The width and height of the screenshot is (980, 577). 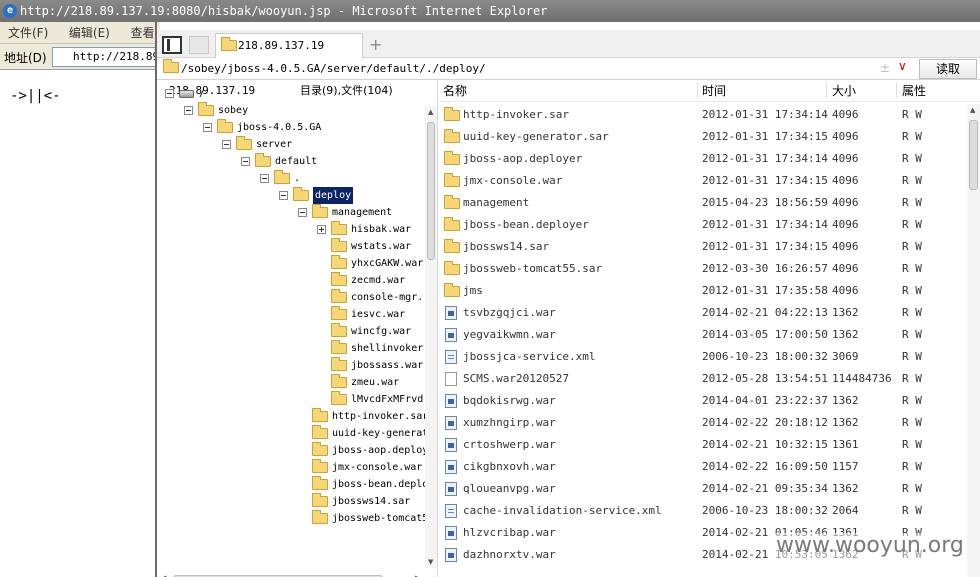 I want to click on file-row: qloueanvpg.war 2014-02-21 09:35:34 1362 R W, so click(x=699, y=489).